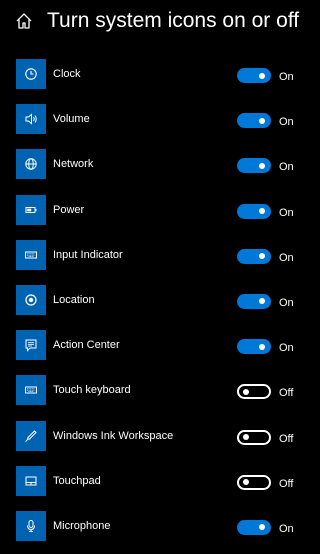  Describe the element at coordinates (254, 482) in the screenshot. I see `touchpad-toggle` at that location.